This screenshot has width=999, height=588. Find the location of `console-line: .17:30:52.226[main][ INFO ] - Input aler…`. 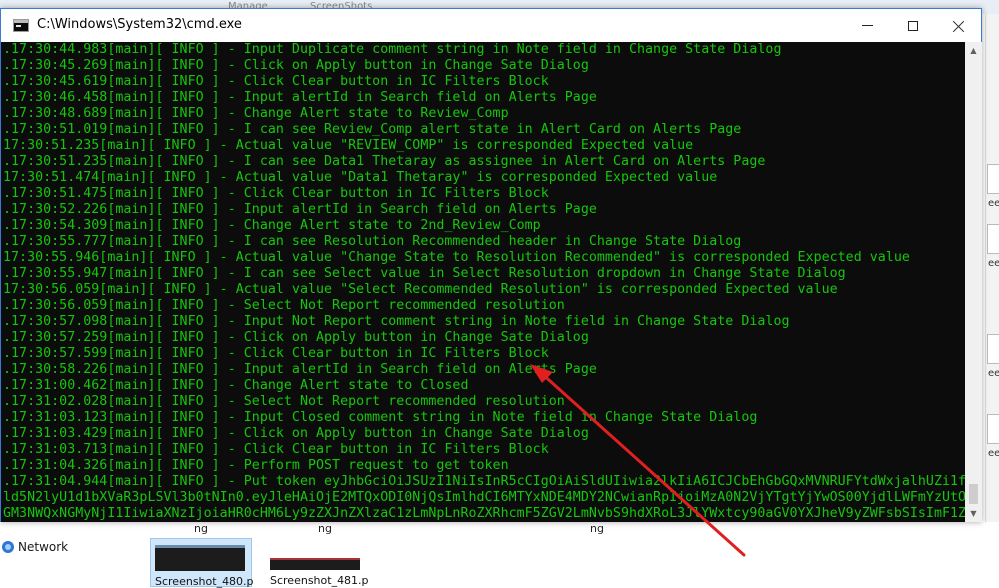

console-line: .17:30:52.226[main][ INFO ] - Input aler… is located at coordinates (300, 209).